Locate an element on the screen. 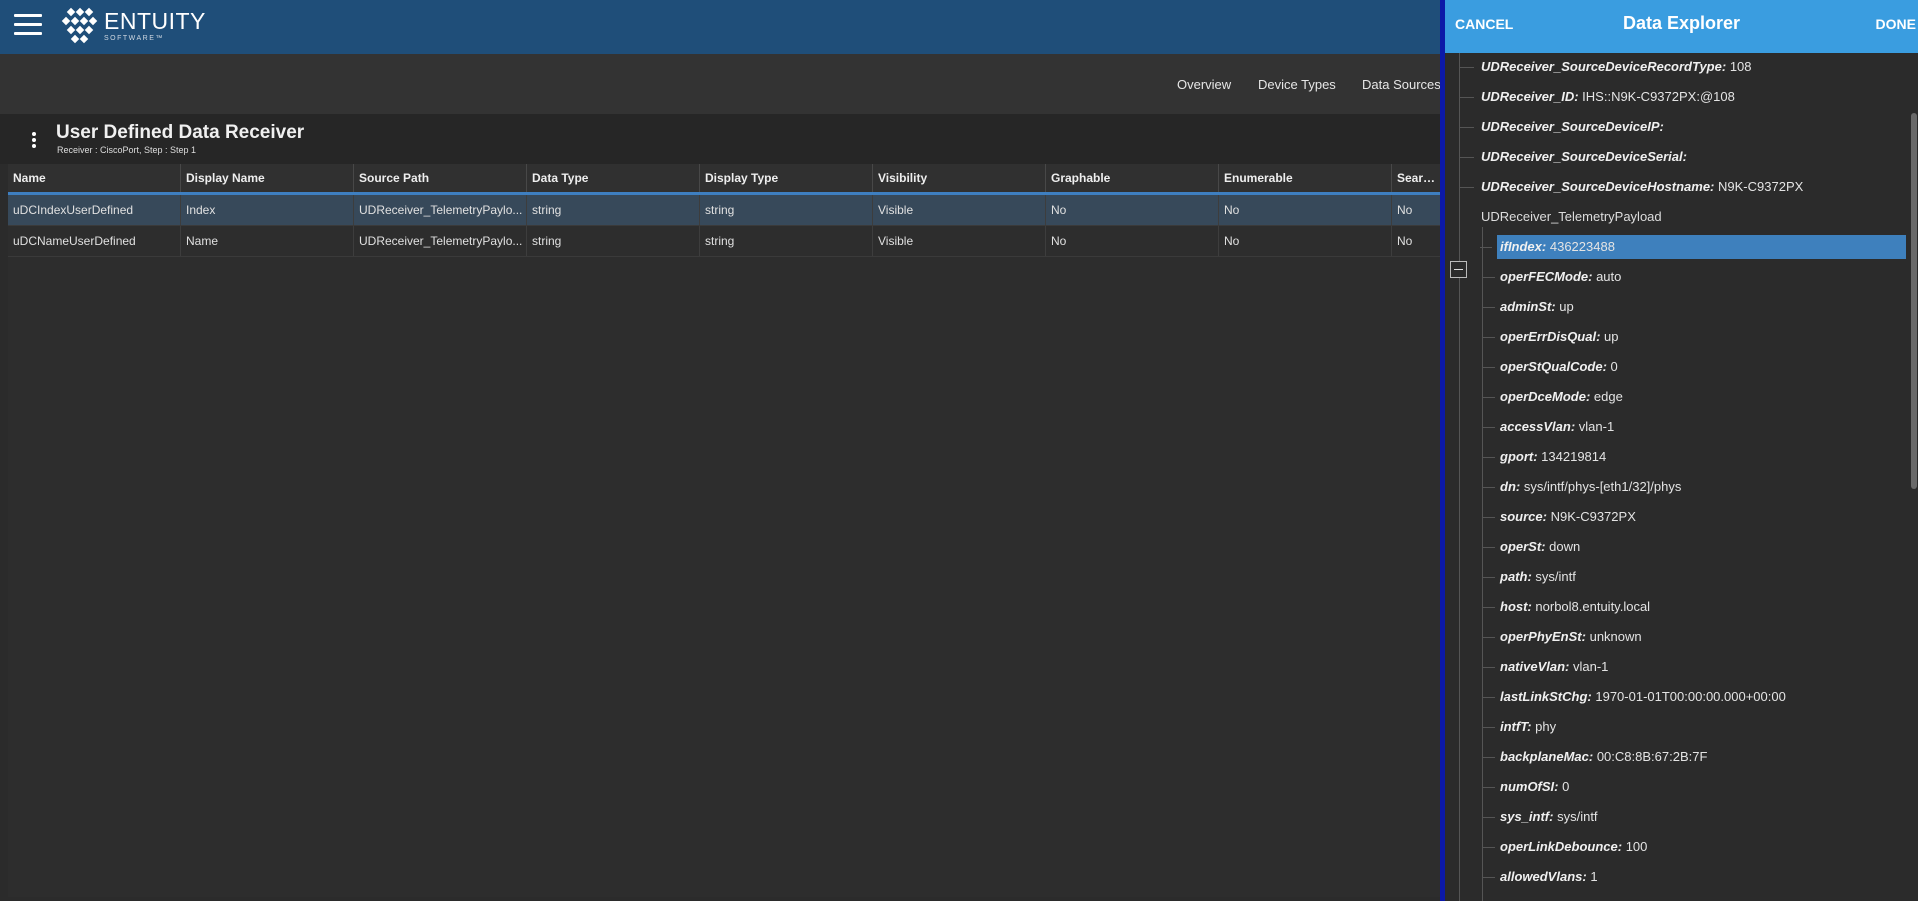 Image resolution: width=1918 pixels, height=901 pixels. column-header-searchable: Searcha is located at coordinates (1416, 178).